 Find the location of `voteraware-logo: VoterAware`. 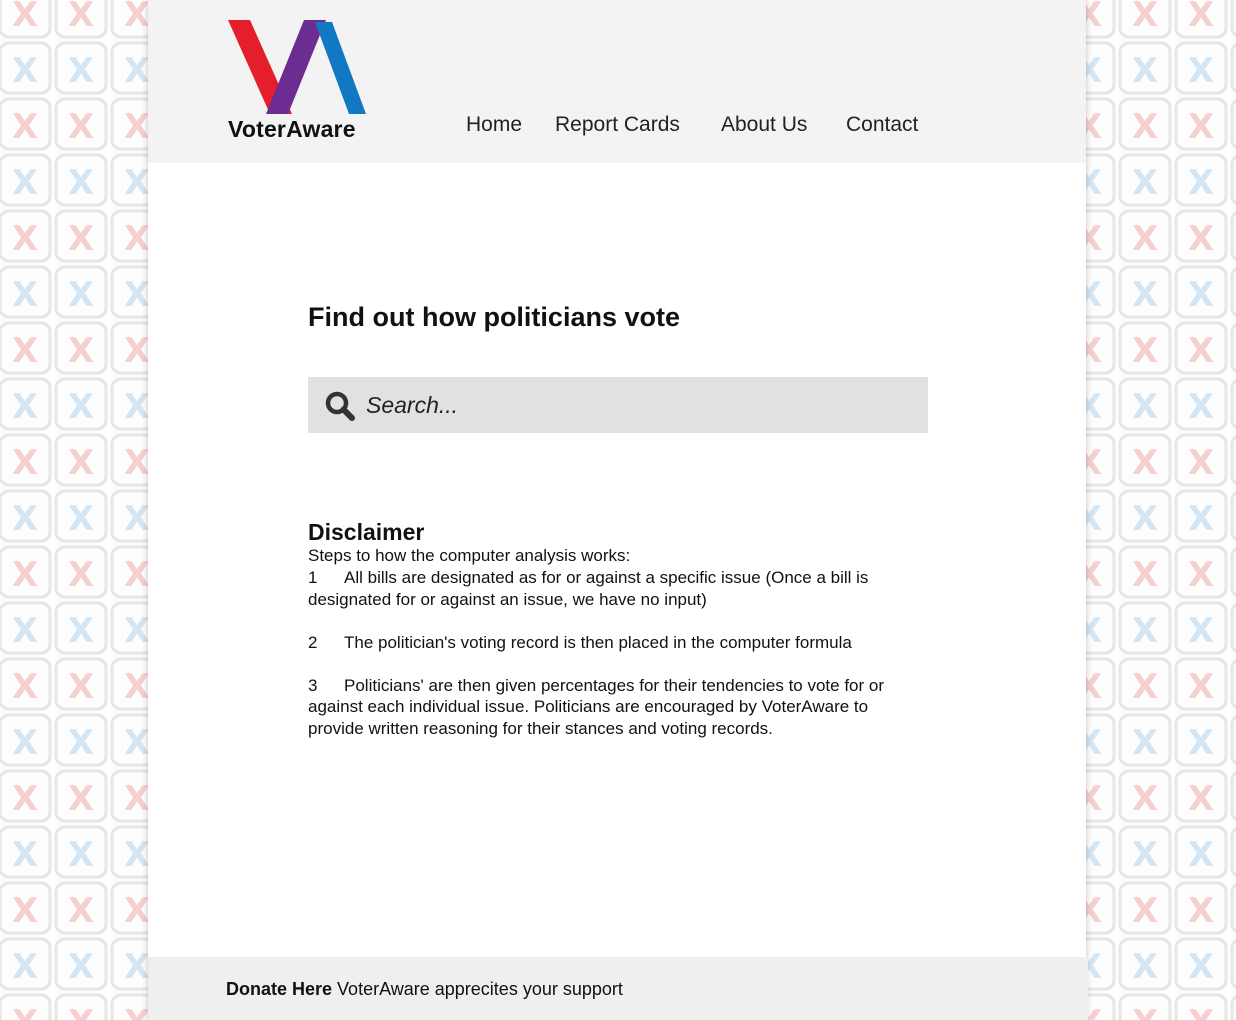

voteraware-logo: VoterAware is located at coordinates (300, 81).